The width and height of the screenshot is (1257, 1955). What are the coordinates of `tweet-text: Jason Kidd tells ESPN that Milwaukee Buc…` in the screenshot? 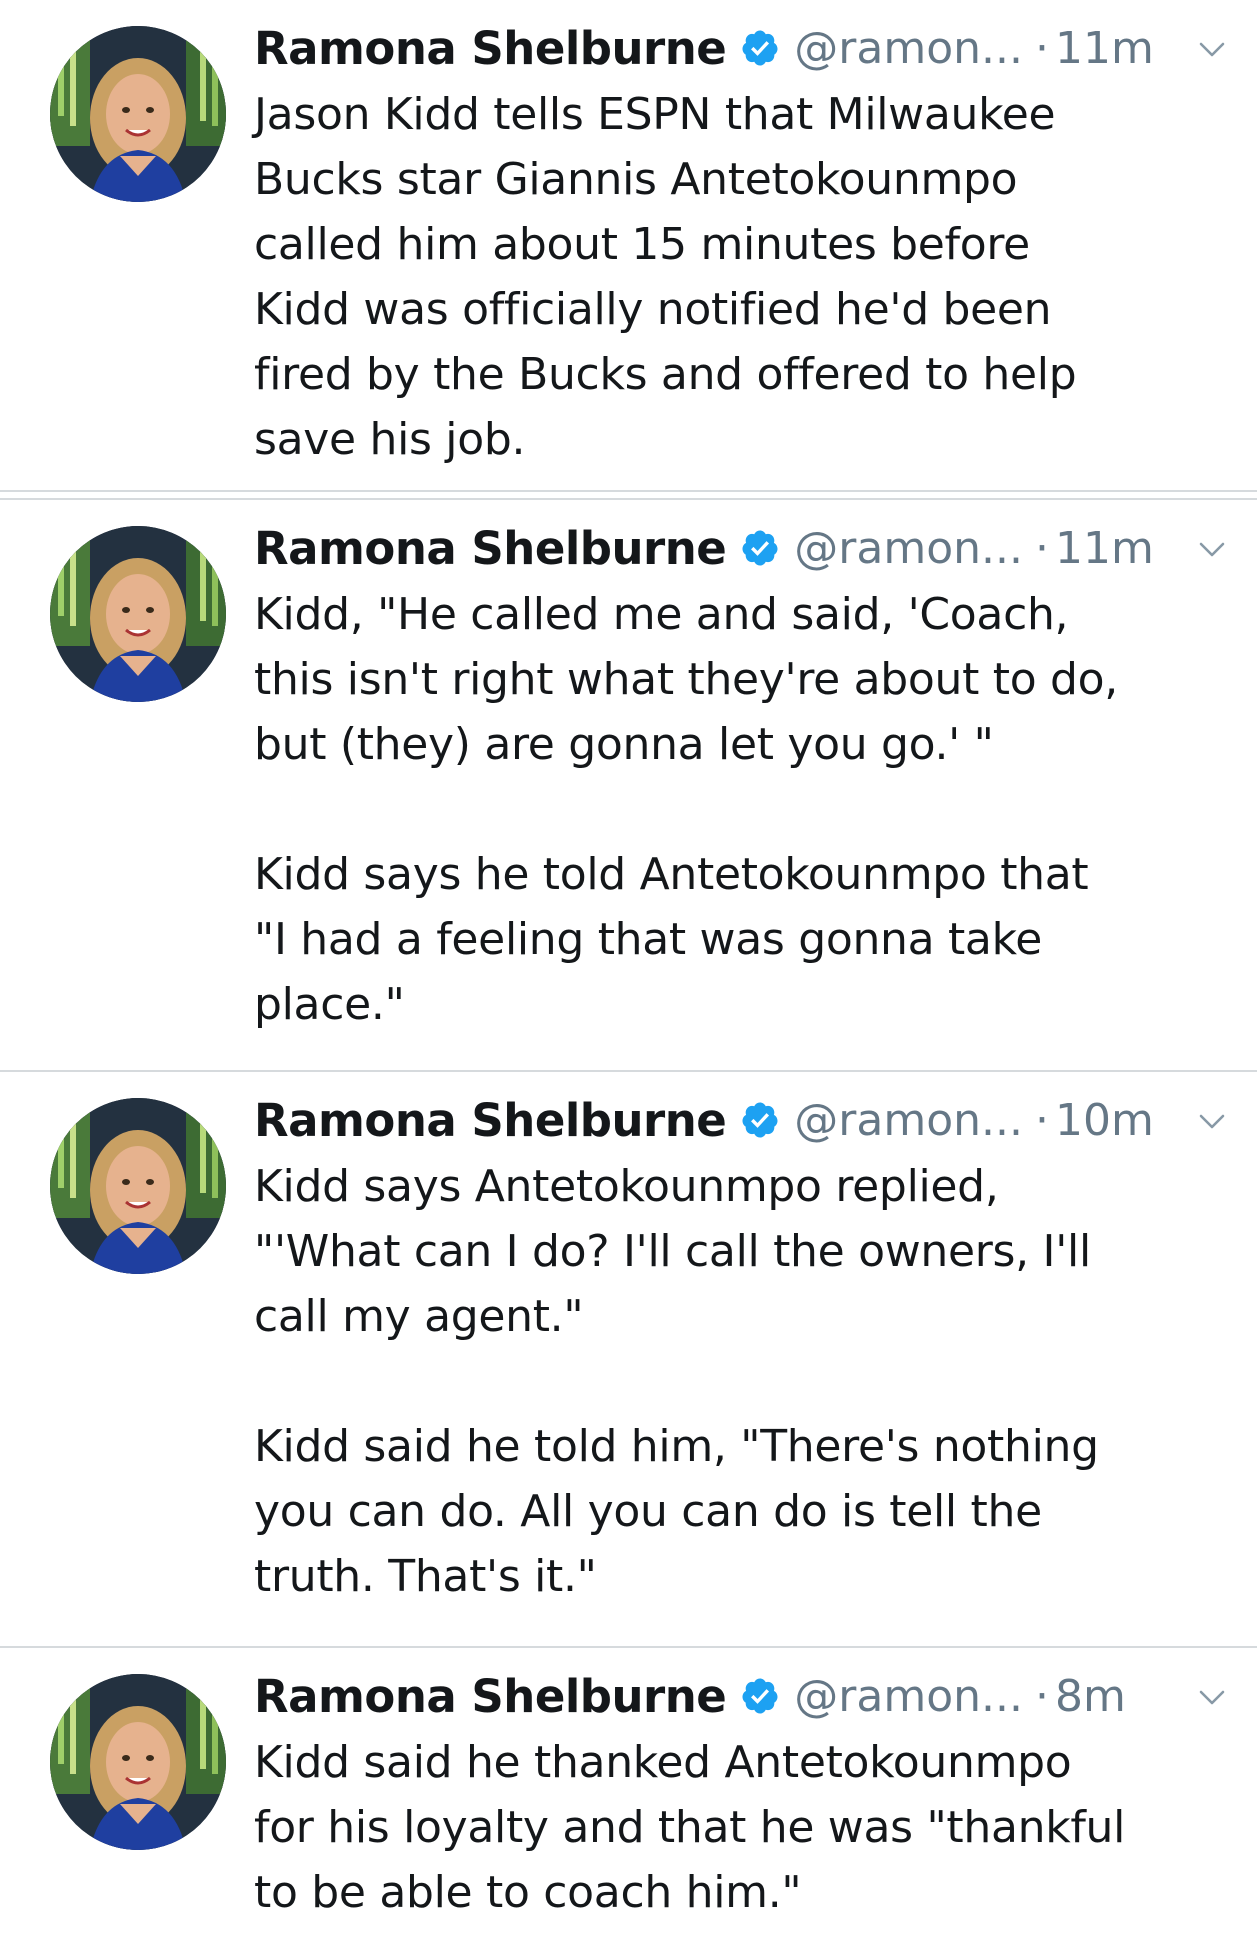 It's located at (665, 277).